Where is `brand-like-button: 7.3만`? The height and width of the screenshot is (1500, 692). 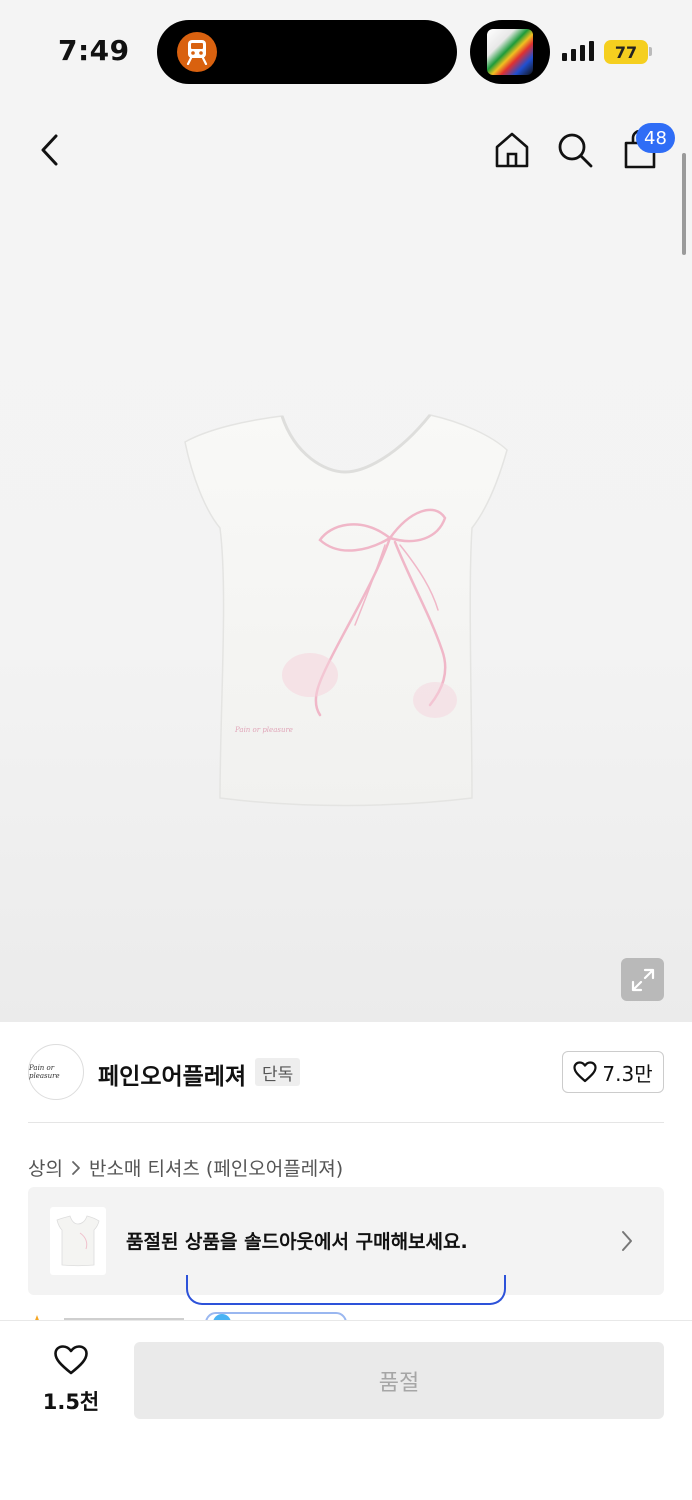 brand-like-button: 7.3만 is located at coordinates (613, 1072).